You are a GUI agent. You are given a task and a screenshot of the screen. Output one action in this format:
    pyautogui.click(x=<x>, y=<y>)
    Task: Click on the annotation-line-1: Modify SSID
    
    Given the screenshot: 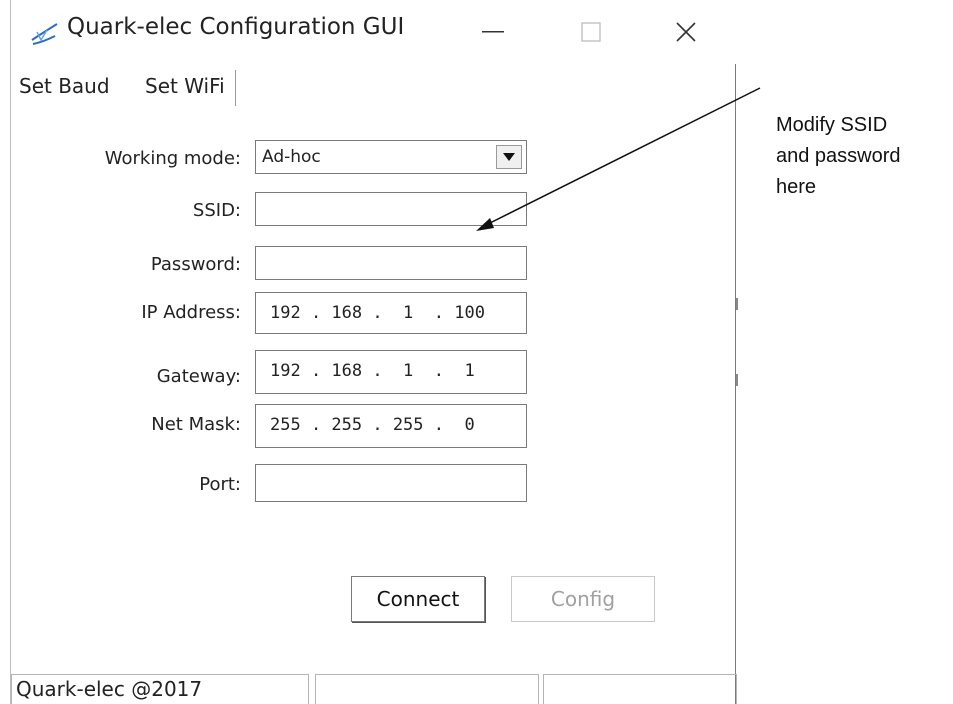 What is the action you would take?
    pyautogui.click(x=832, y=125)
    